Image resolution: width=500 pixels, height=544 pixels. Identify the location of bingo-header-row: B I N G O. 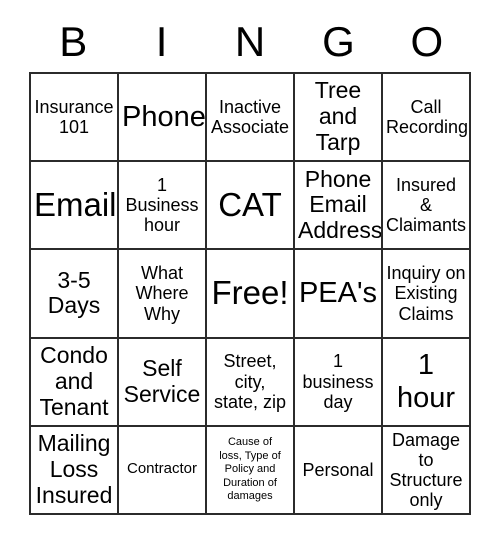
(250, 42).